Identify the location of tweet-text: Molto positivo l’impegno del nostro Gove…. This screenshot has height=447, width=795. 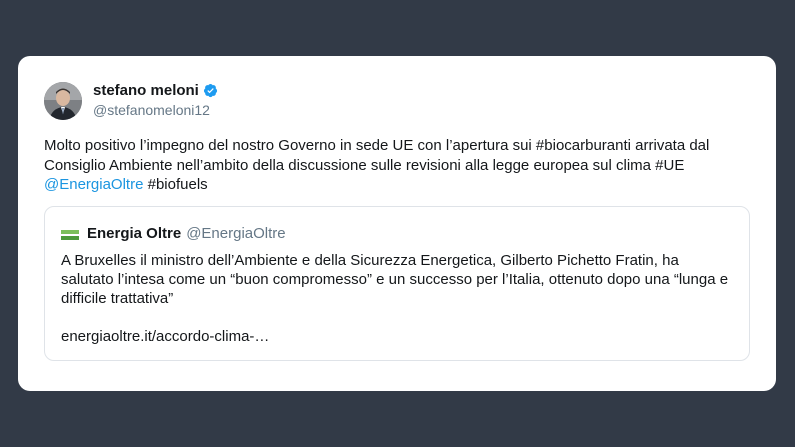
(404, 165).